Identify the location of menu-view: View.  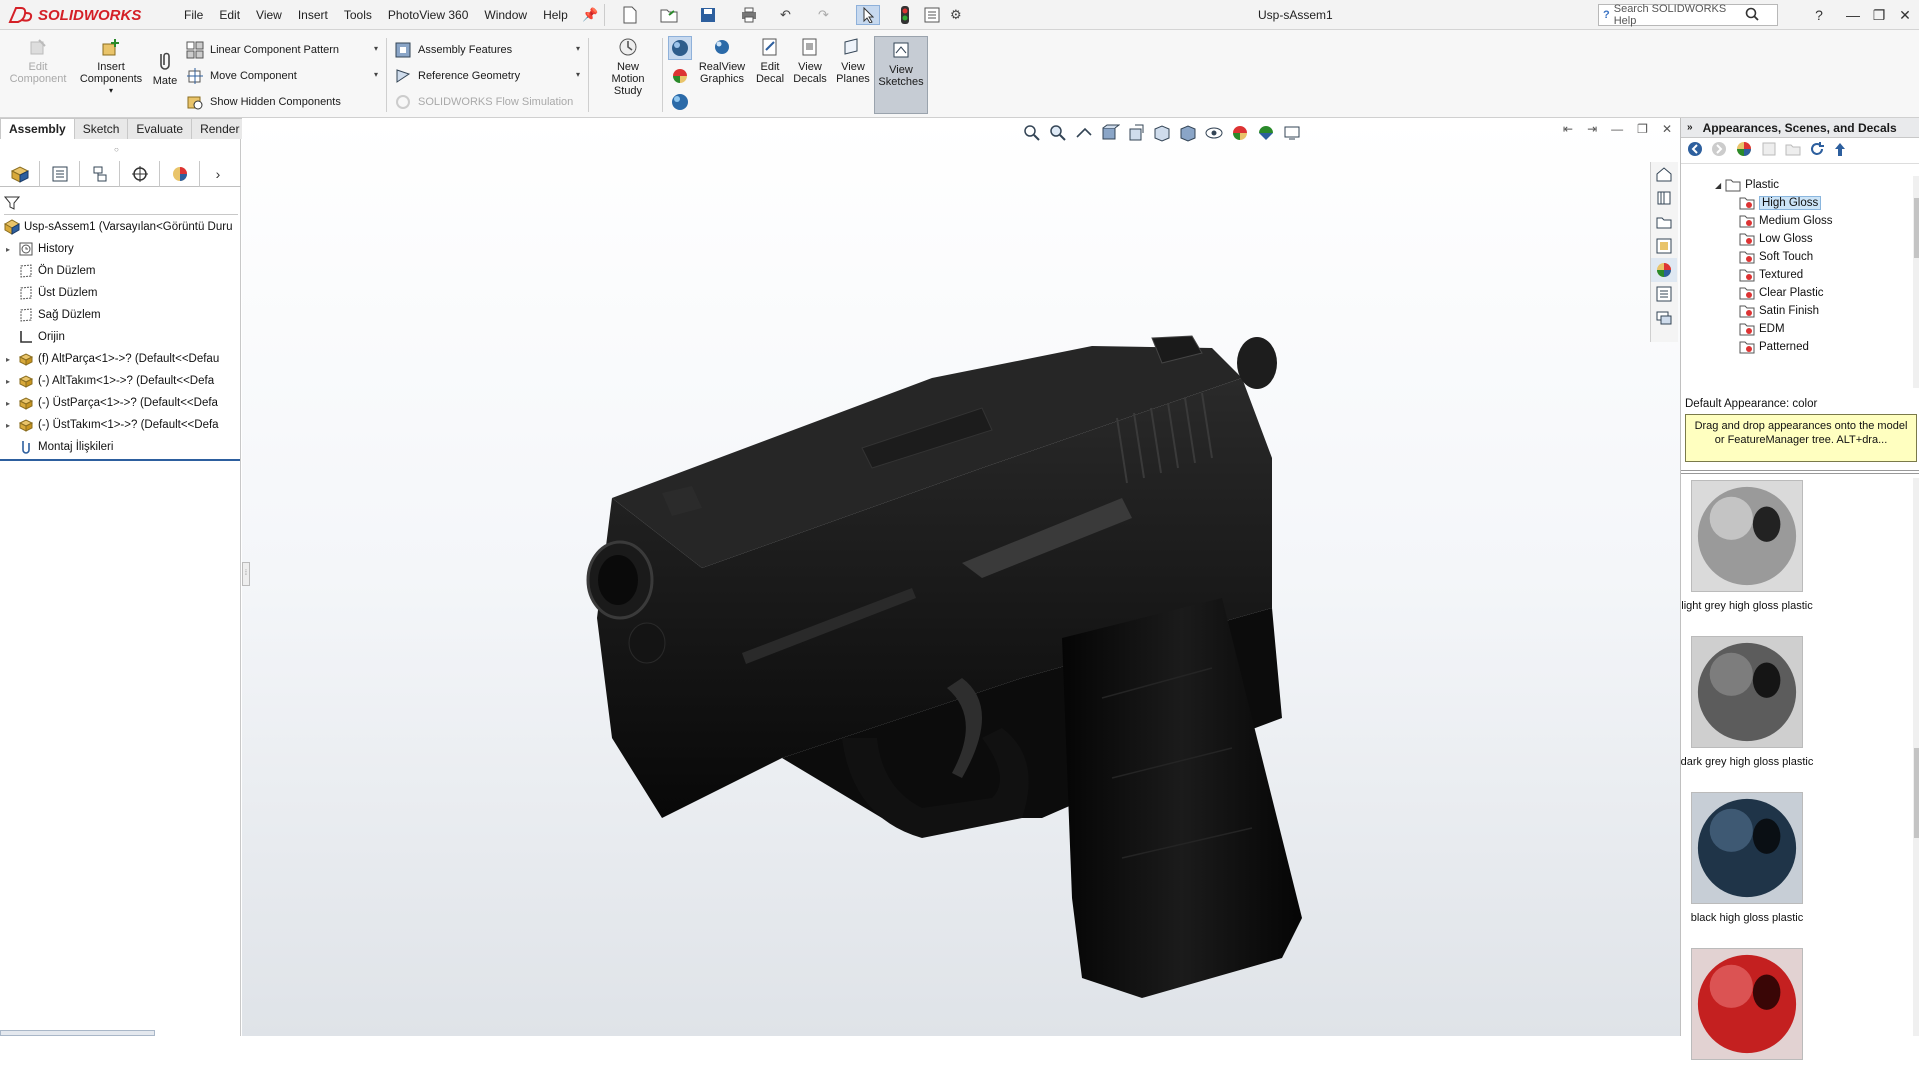
(269, 15).